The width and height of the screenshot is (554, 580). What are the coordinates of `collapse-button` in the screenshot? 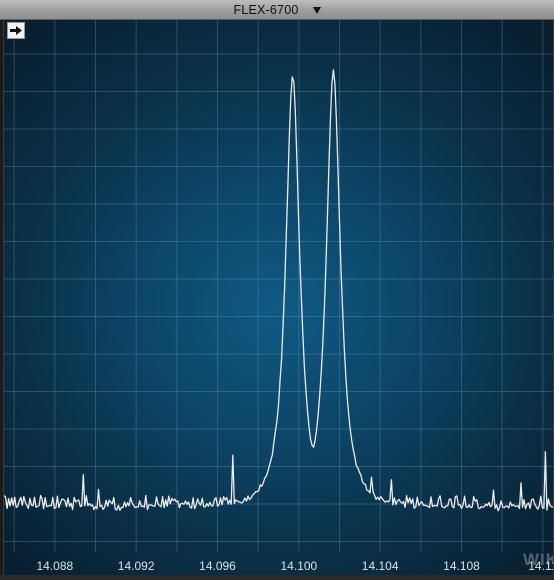 It's located at (16, 30).